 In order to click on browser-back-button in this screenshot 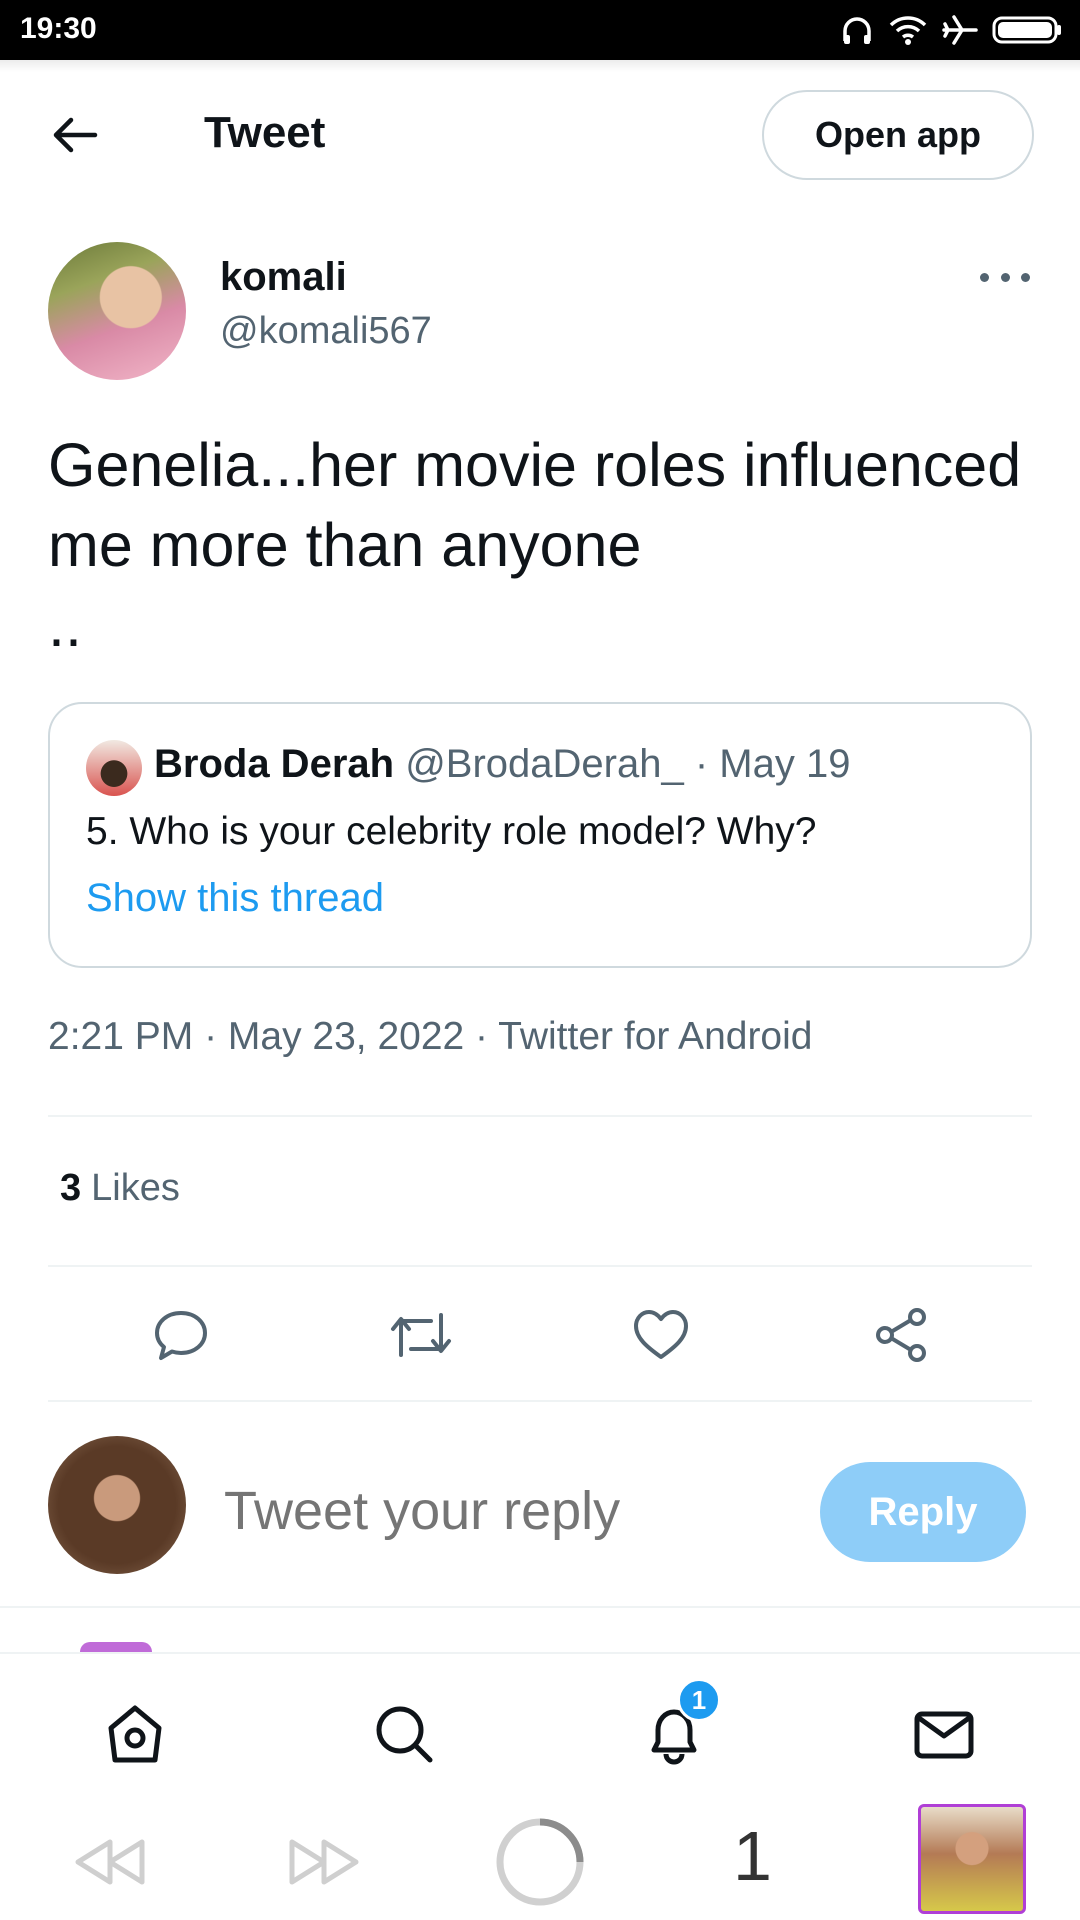, I will do `click(110, 1862)`.